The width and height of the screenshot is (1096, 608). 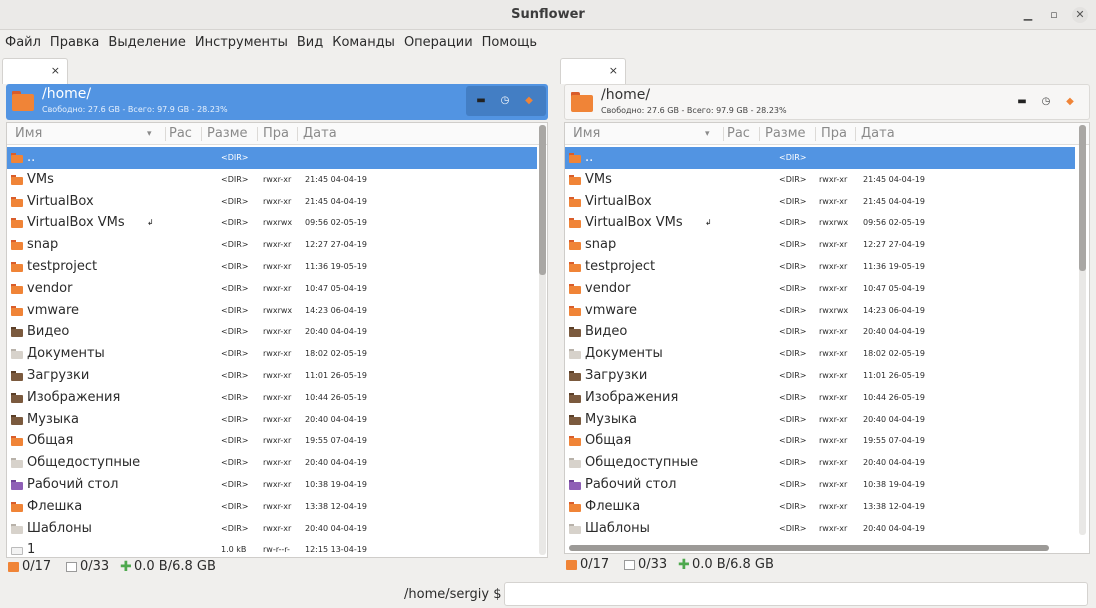 What do you see at coordinates (50, 441) in the screenshot?
I see `file-name: Общая` at bounding box center [50, 441].